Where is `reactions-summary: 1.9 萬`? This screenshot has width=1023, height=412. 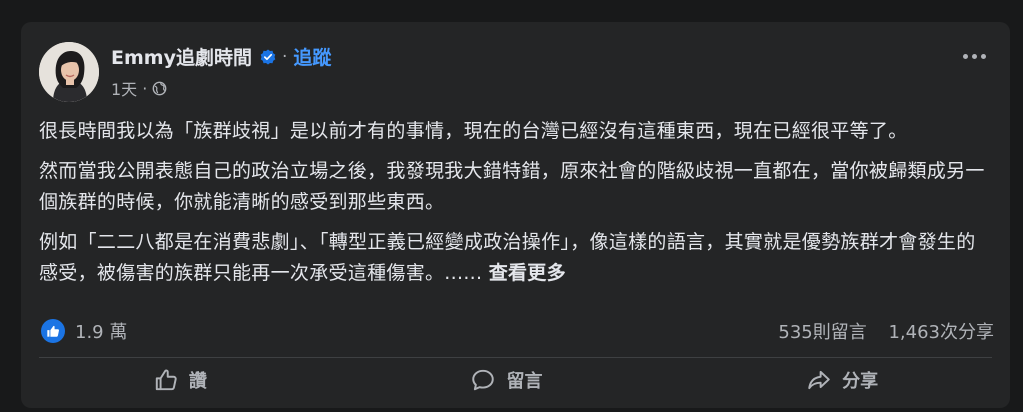 reactions-summary: 1.9 萬 is located at coordinates (84, 331).